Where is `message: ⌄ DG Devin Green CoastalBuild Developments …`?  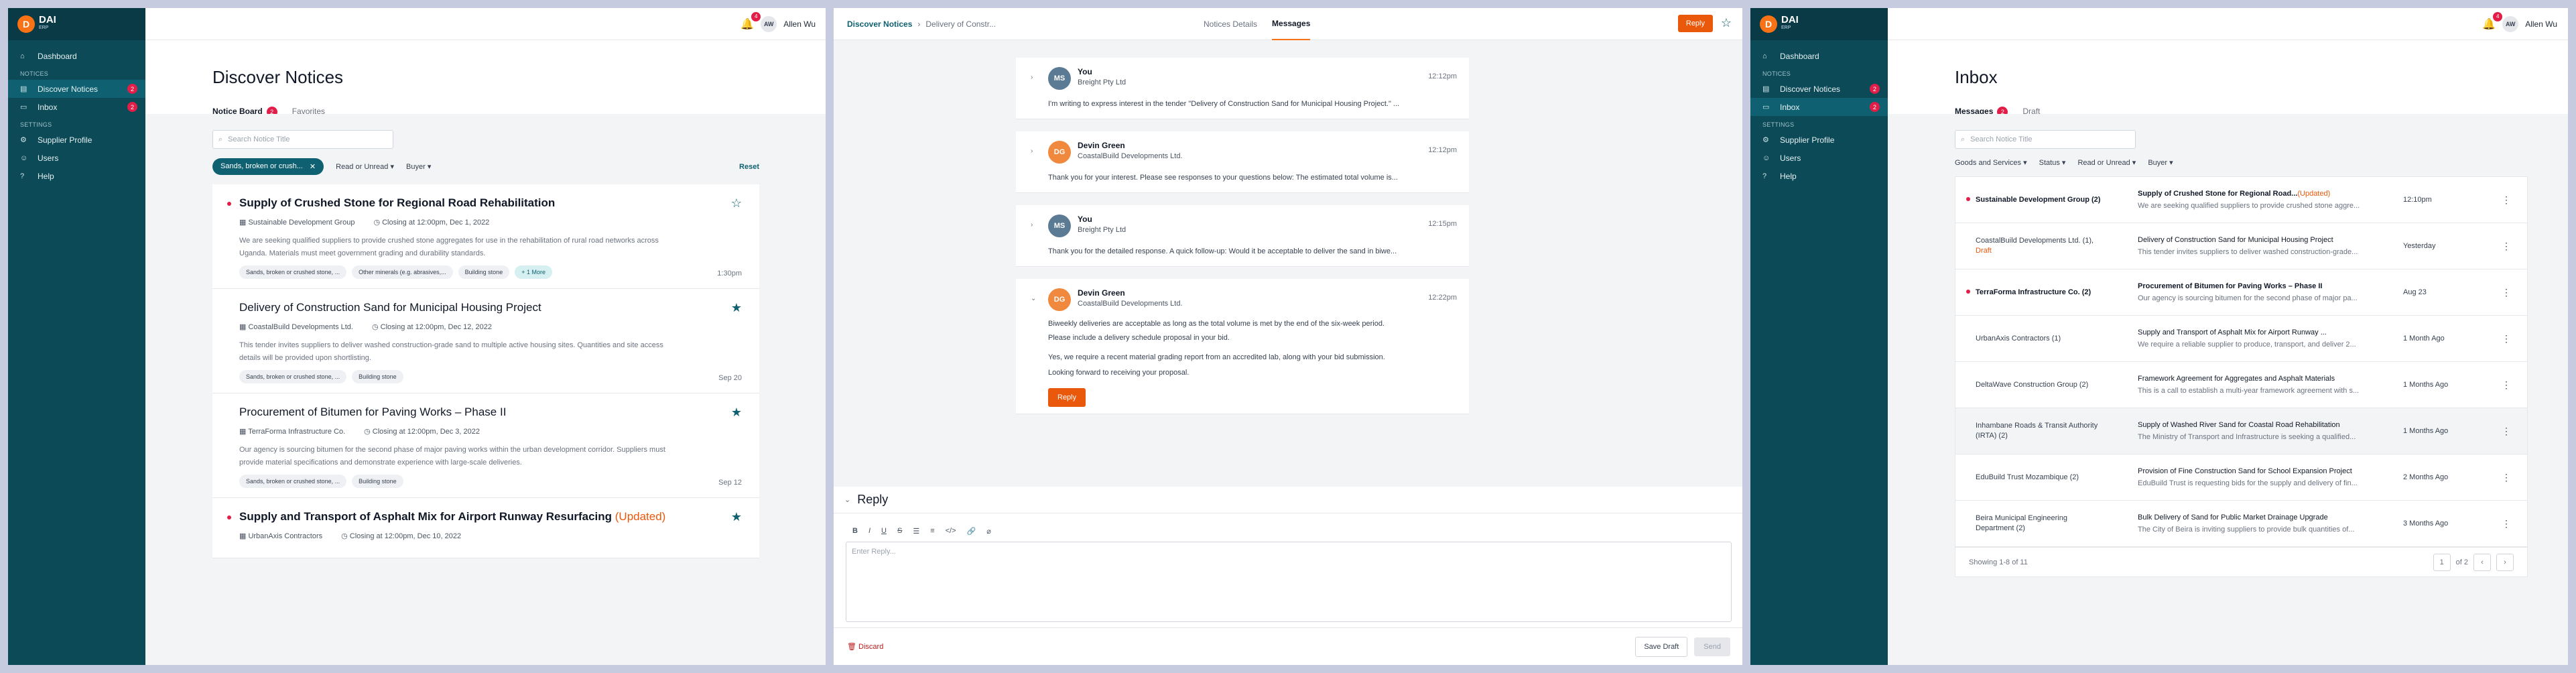
message: ⌄ DG Devin Green CoastalBuild Developments … is located at coordinates (1242, 346).